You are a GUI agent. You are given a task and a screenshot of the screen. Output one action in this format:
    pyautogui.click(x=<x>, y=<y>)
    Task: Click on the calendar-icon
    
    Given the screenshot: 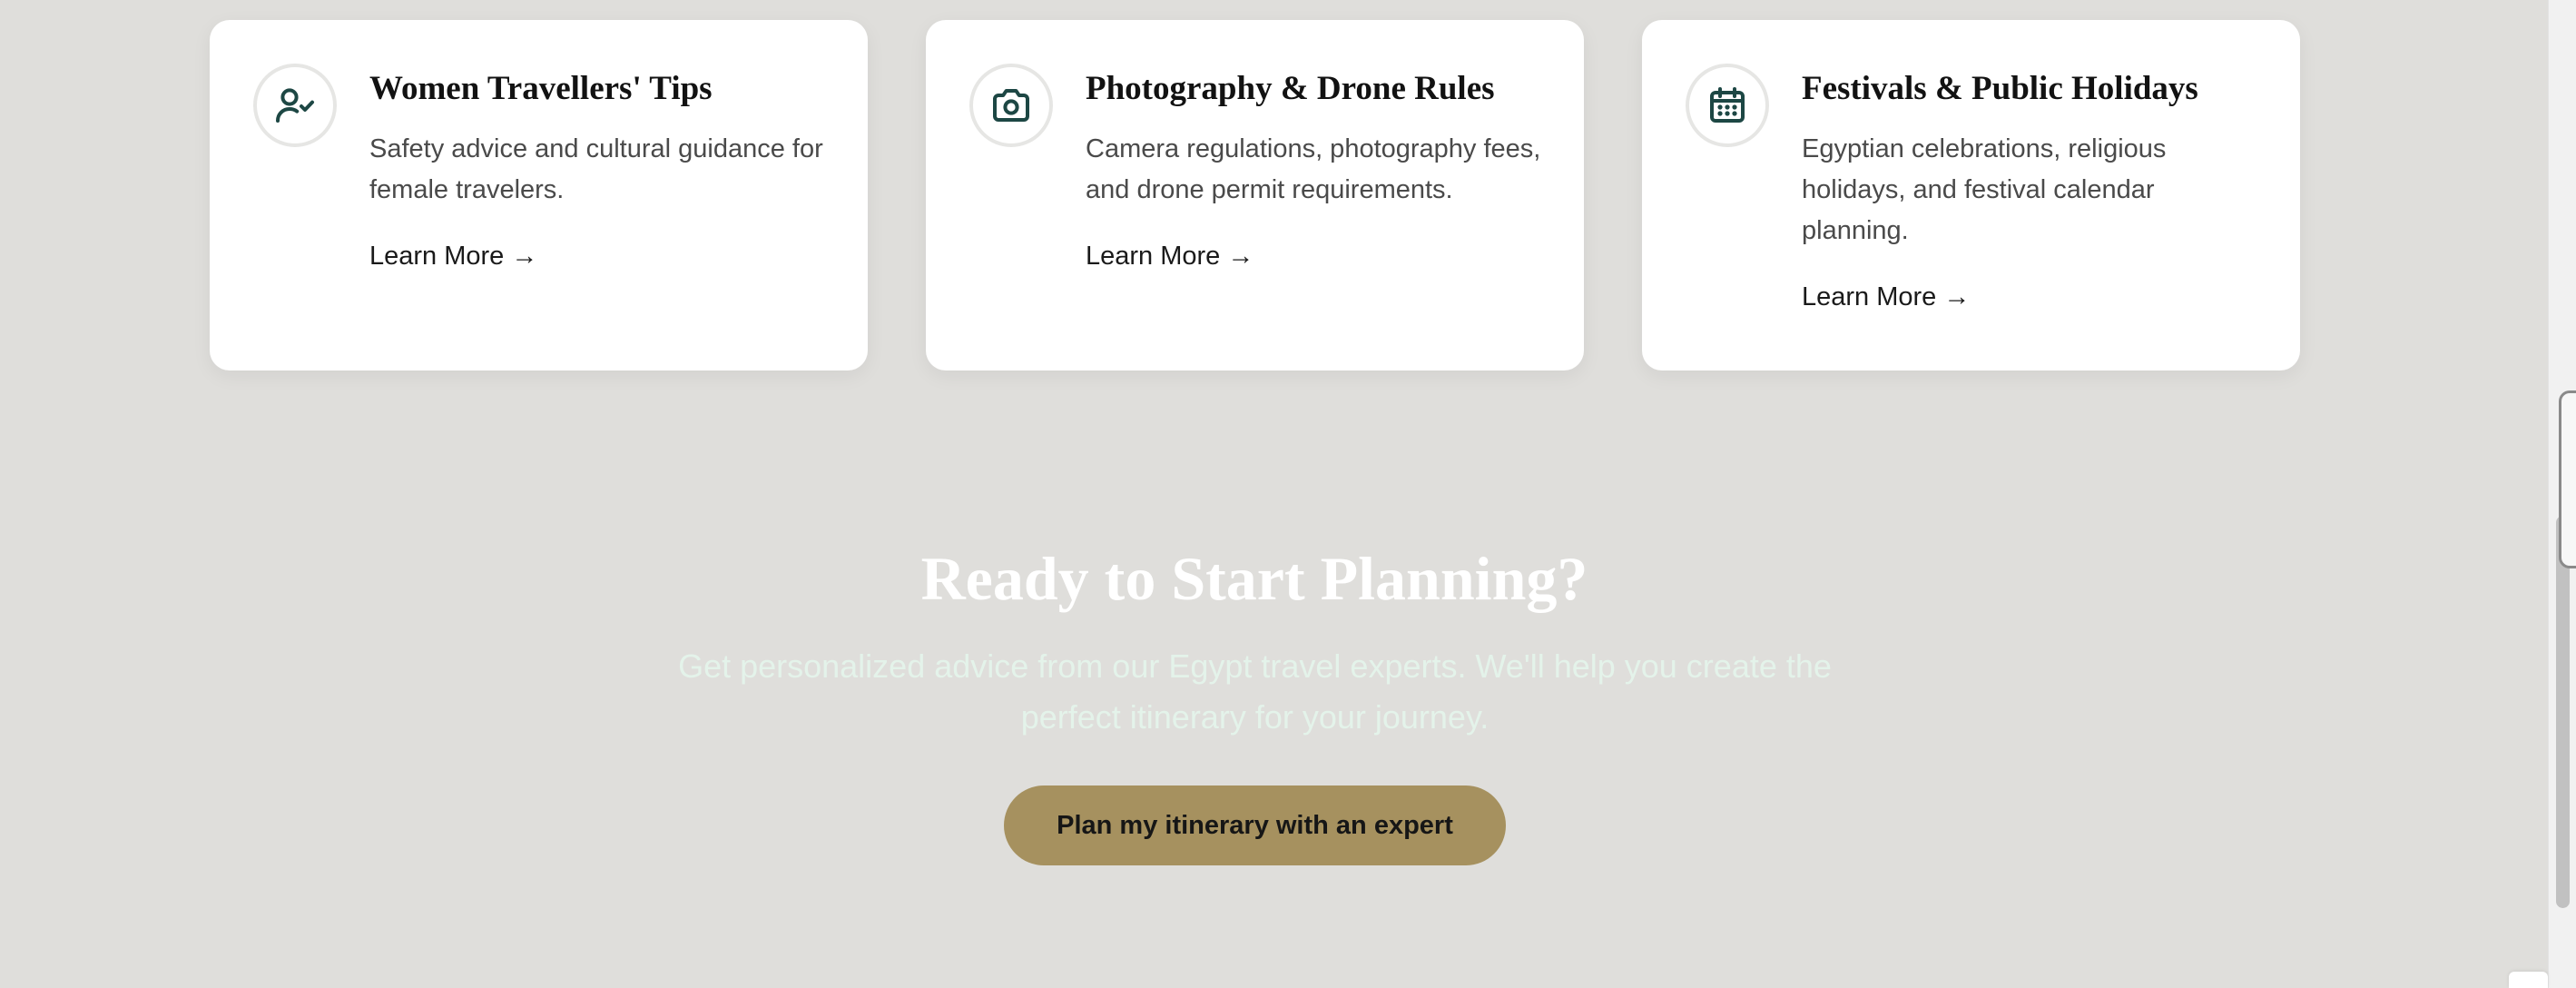 What is the action you would take?
    pyautogui.click(x=1727, y=105)
    